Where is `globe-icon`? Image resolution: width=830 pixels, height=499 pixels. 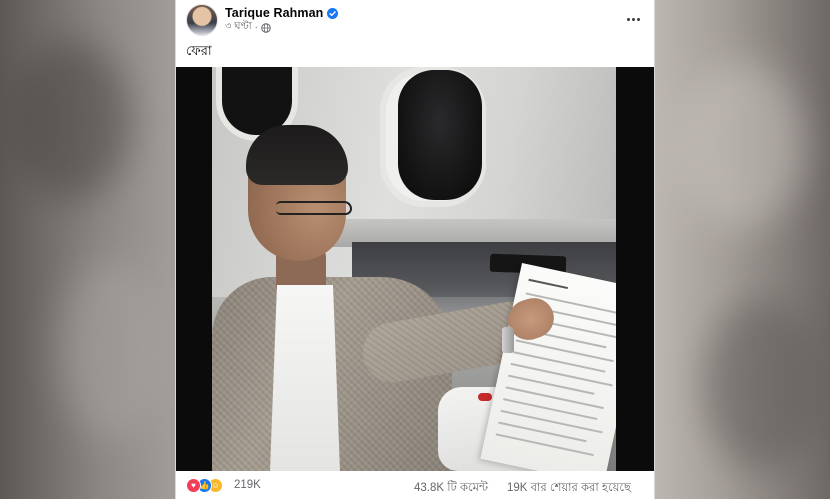 globe-icon is located at coordinates (266, 27).